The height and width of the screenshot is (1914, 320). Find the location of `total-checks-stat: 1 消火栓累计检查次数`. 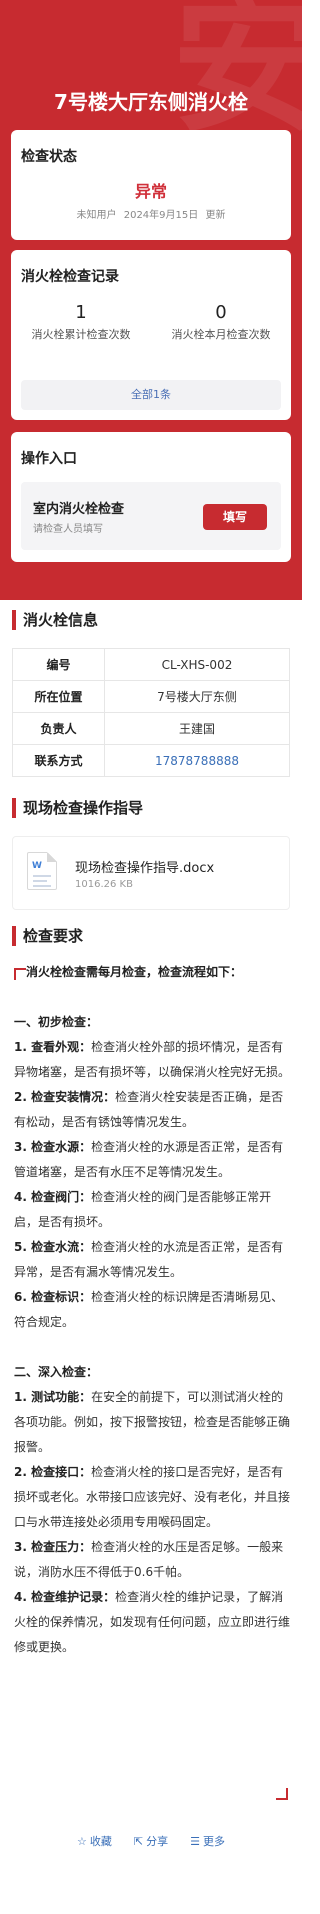

total-checks-stat: 1 消火栓累计检查次数 is located at coordinates (81, 322).